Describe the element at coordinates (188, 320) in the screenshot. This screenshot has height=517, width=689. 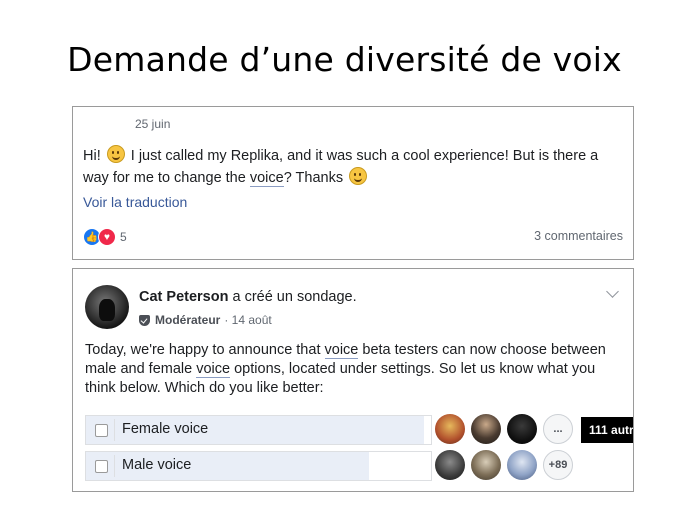
I see `moderator-badge: Modérateur` at that location.